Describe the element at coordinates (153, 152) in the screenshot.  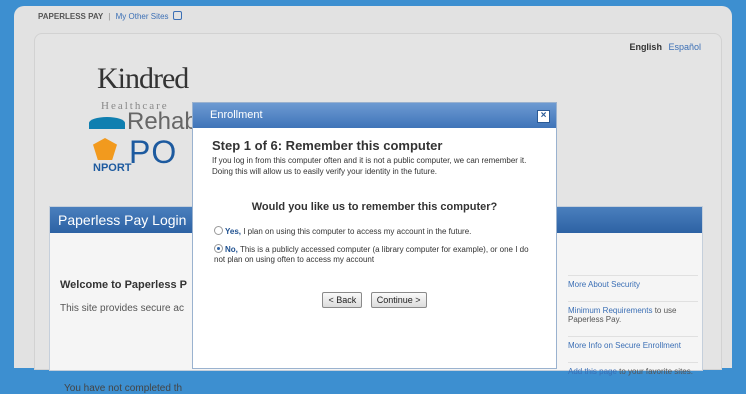
I see `po-logo: PO` at that location.